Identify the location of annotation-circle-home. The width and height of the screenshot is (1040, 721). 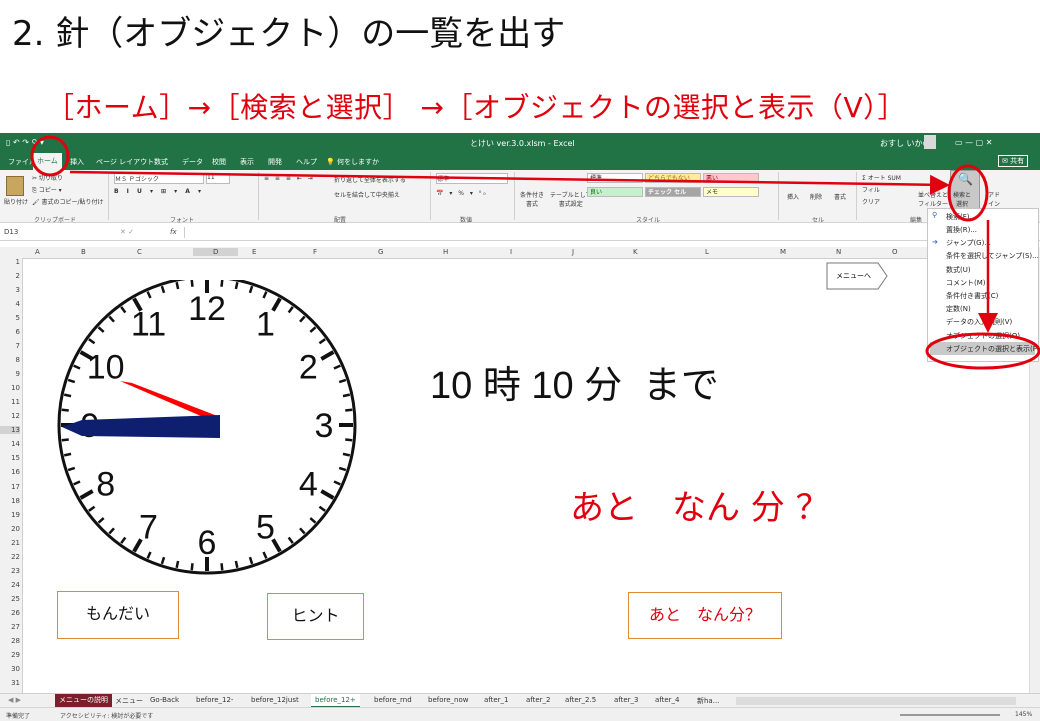
(50, 156).